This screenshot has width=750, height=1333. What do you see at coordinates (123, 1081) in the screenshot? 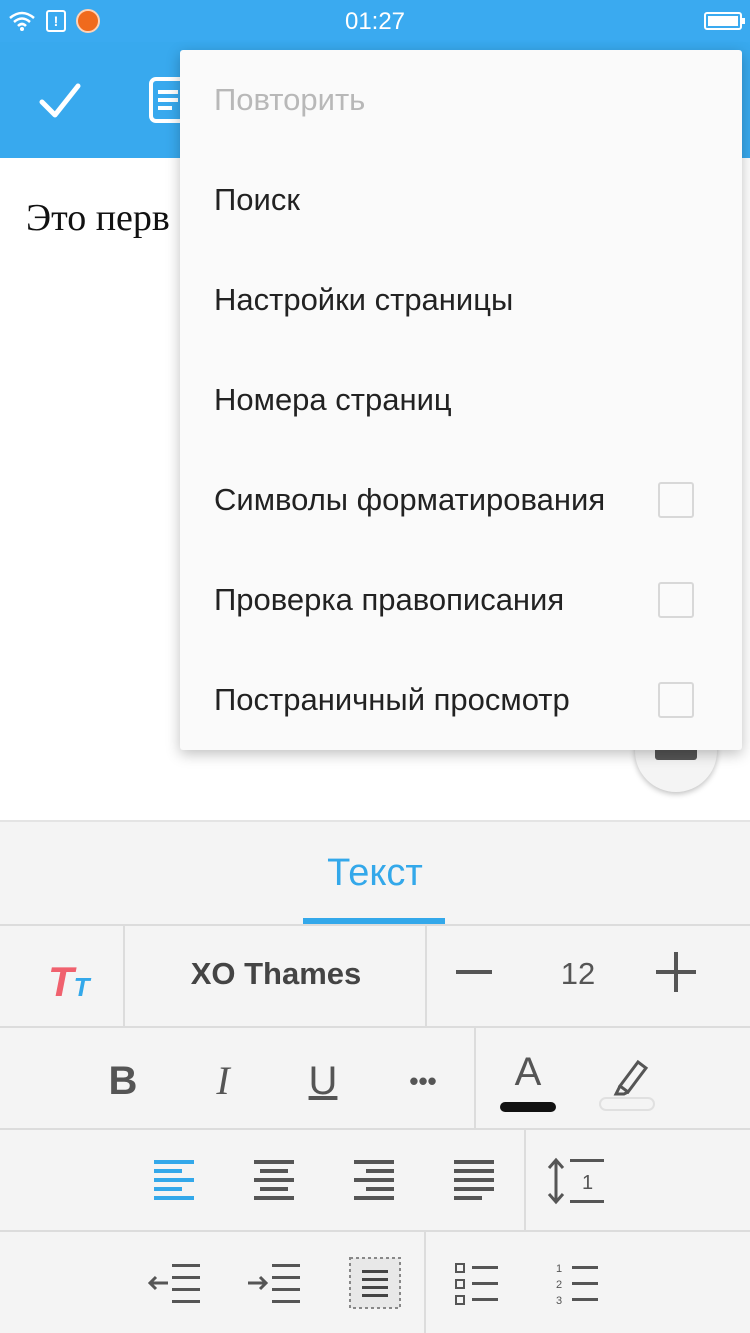
I see `bold-button: B` at bounding box center [123, 1081].